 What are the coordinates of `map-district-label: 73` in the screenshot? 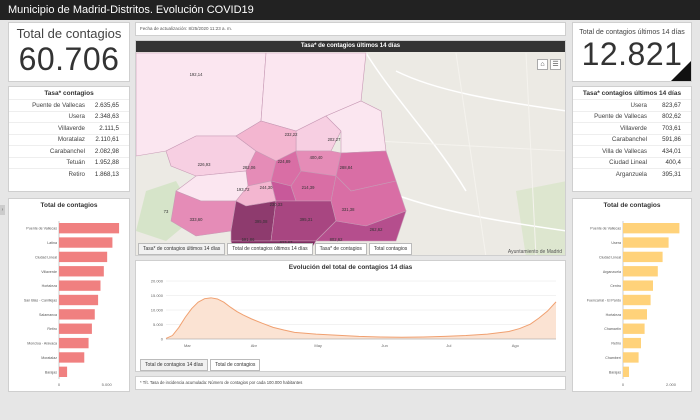 It's located at (166, 211).